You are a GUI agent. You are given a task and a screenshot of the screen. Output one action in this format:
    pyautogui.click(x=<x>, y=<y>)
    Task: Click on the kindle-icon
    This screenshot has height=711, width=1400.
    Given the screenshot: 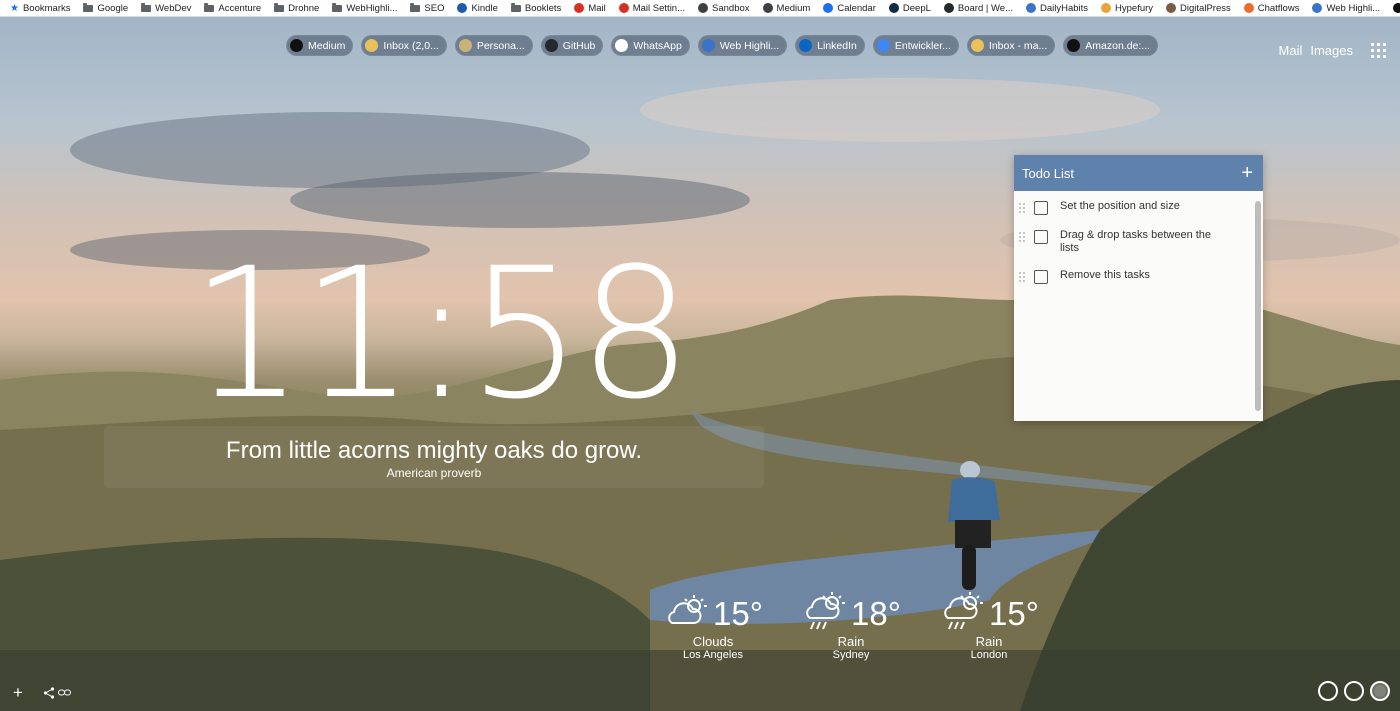 What is the action you would take?
    pyautogui.click(x=462, y=8)
    